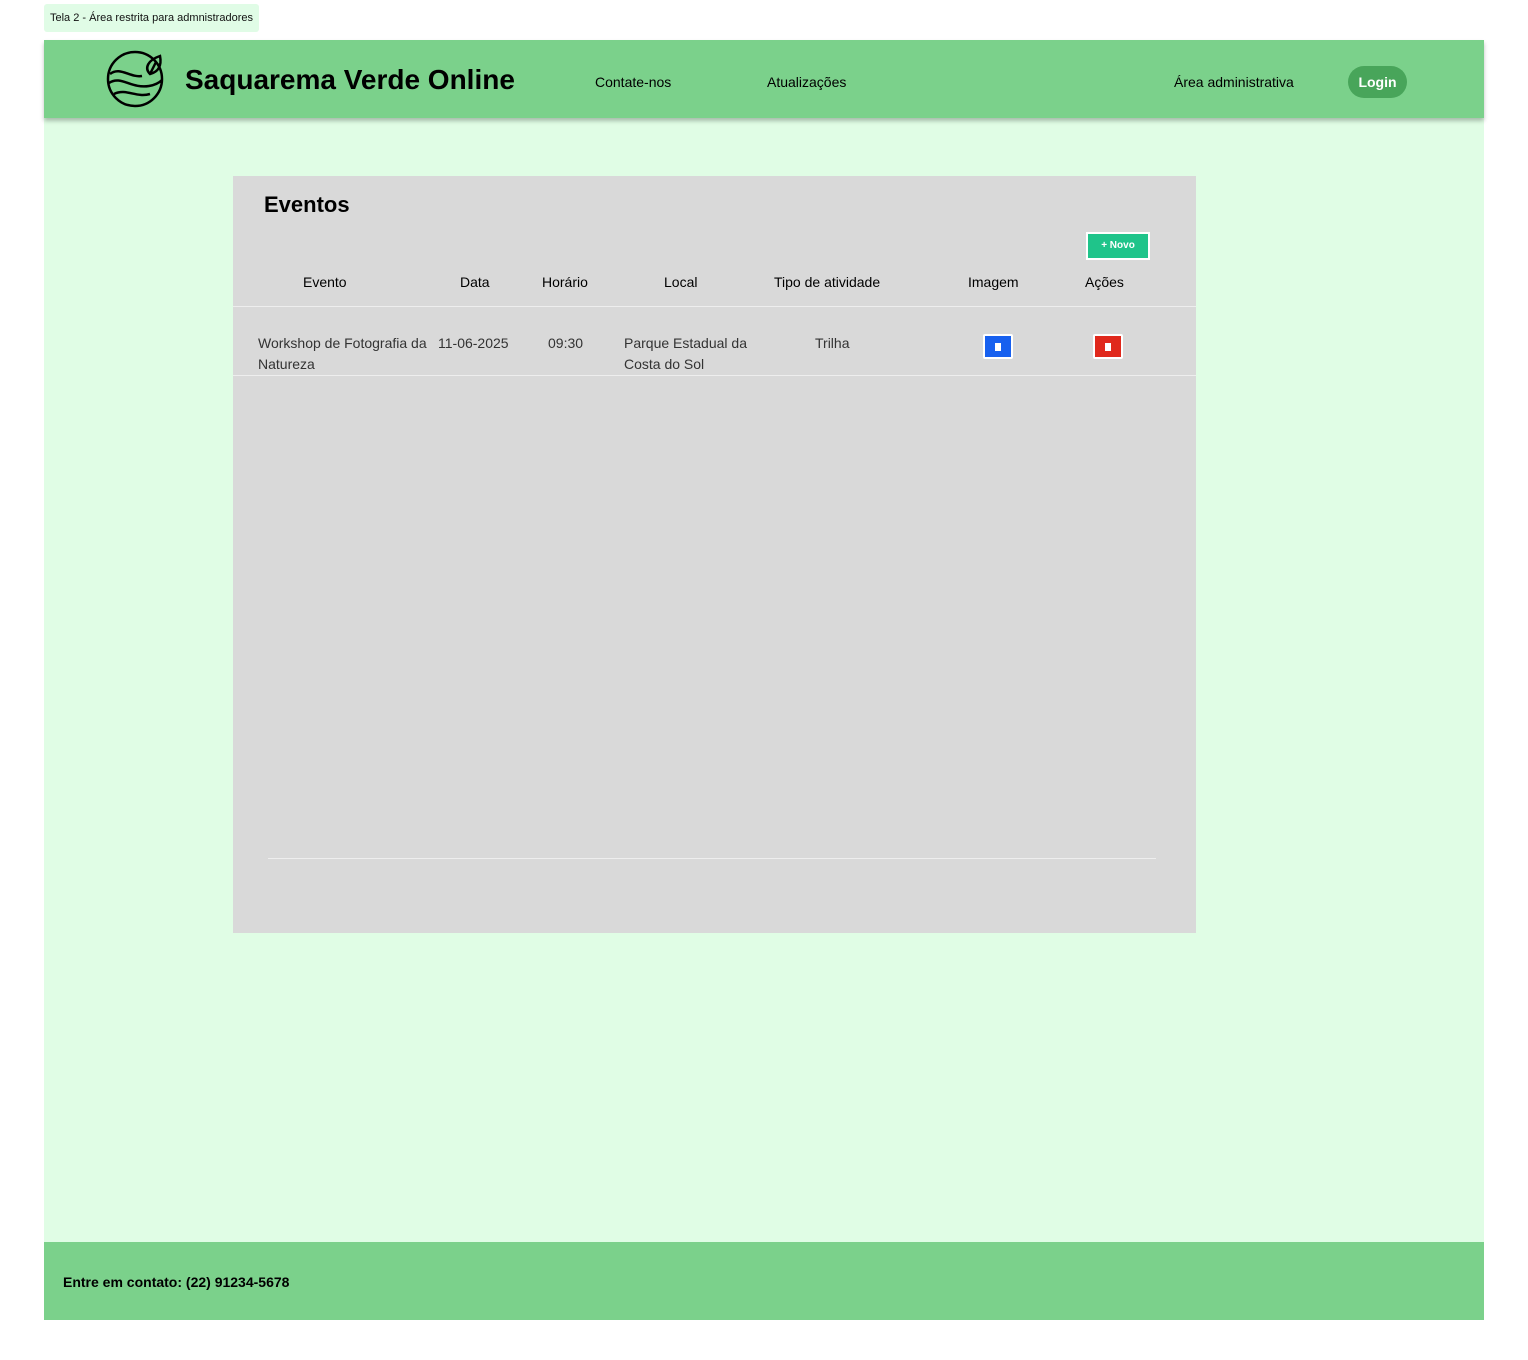  Describe the element at coordinates (1104, 282) in the screenshot. I see `col-acoes: Ações` at that location.